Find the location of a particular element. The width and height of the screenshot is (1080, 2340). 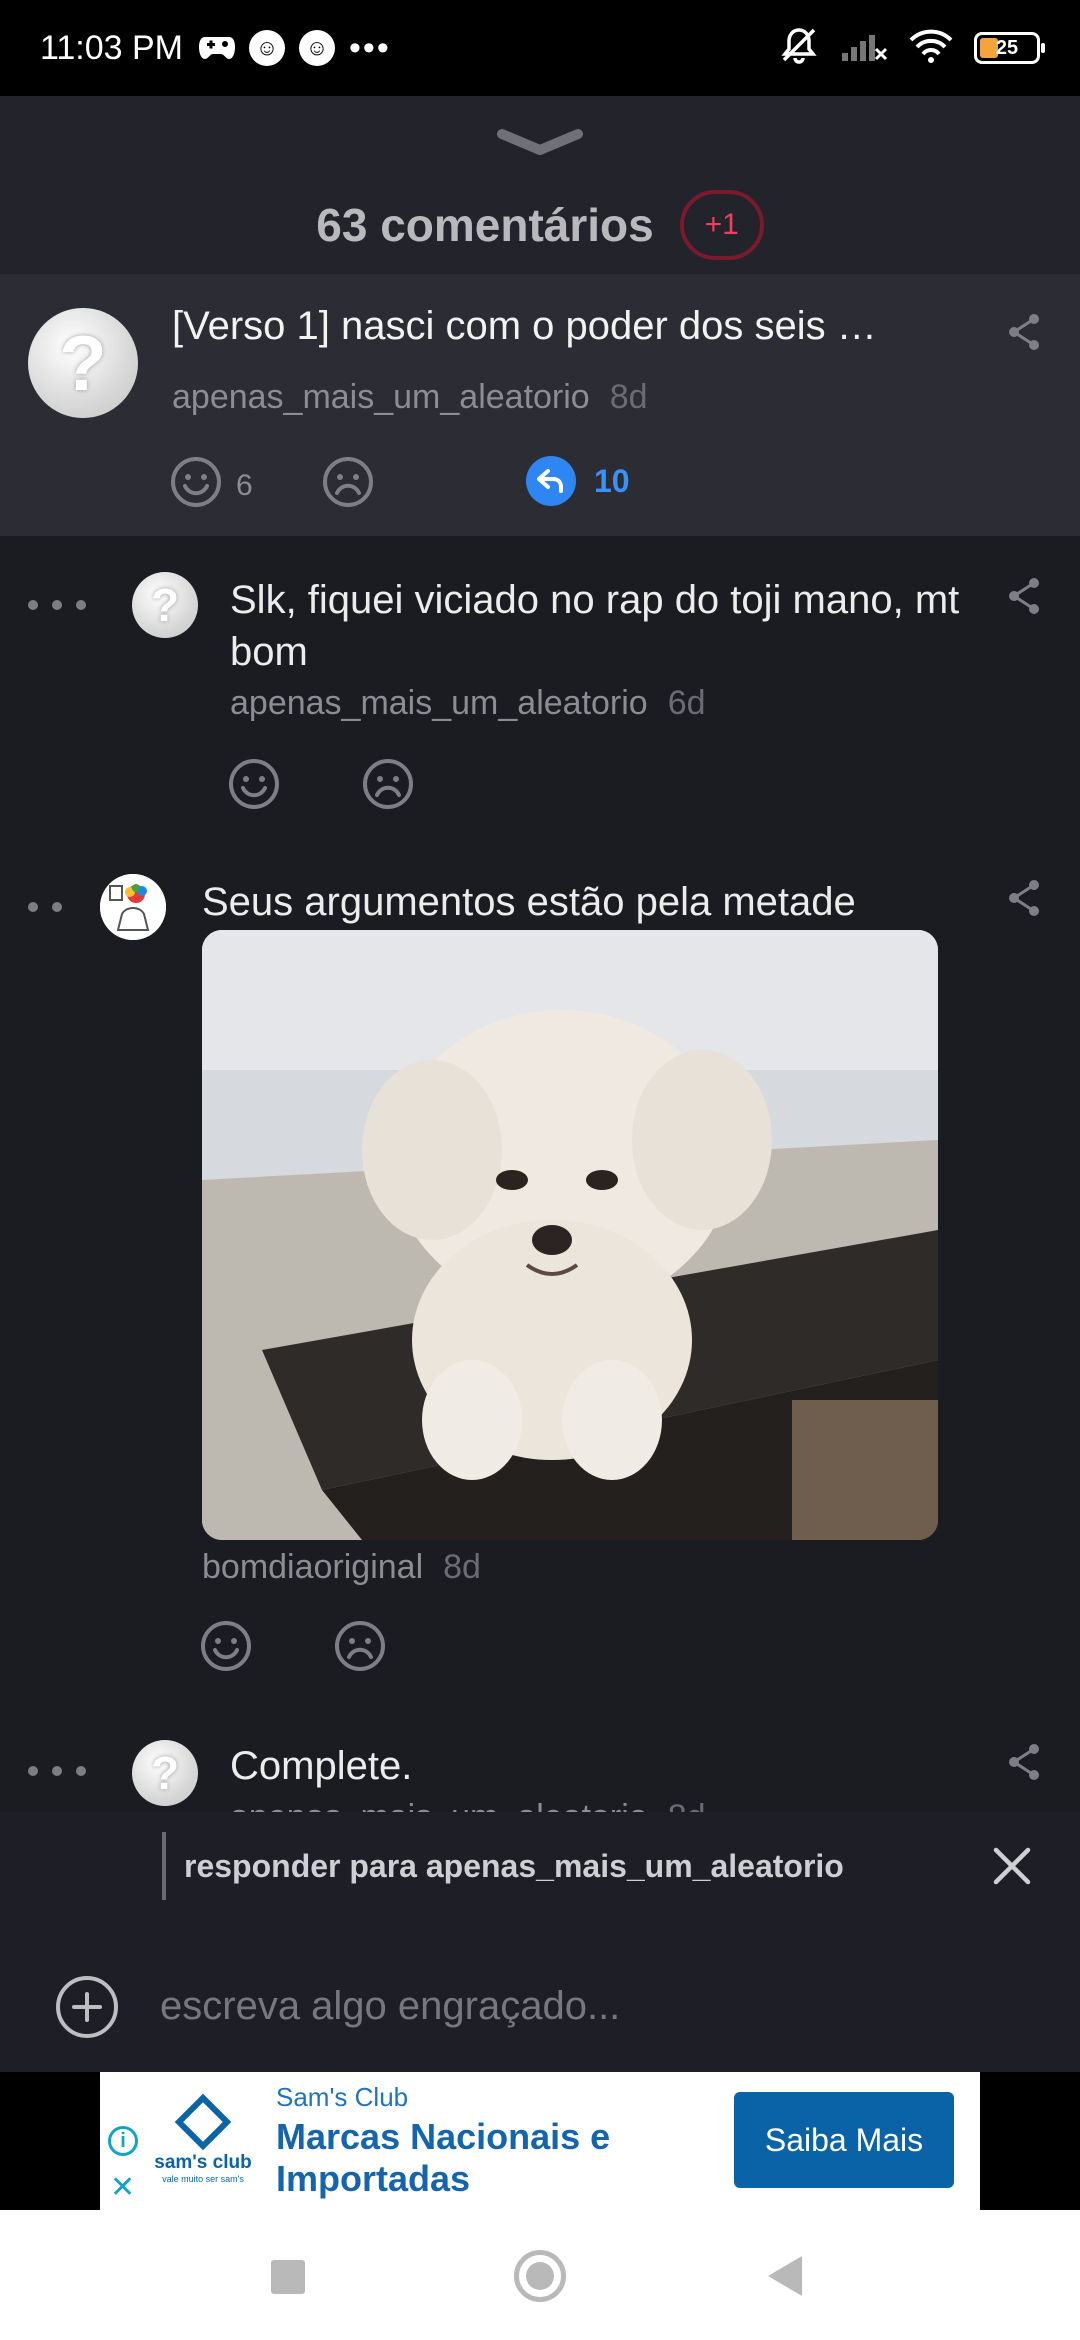

replies-count: 10 is located at coordinates (612, 480).